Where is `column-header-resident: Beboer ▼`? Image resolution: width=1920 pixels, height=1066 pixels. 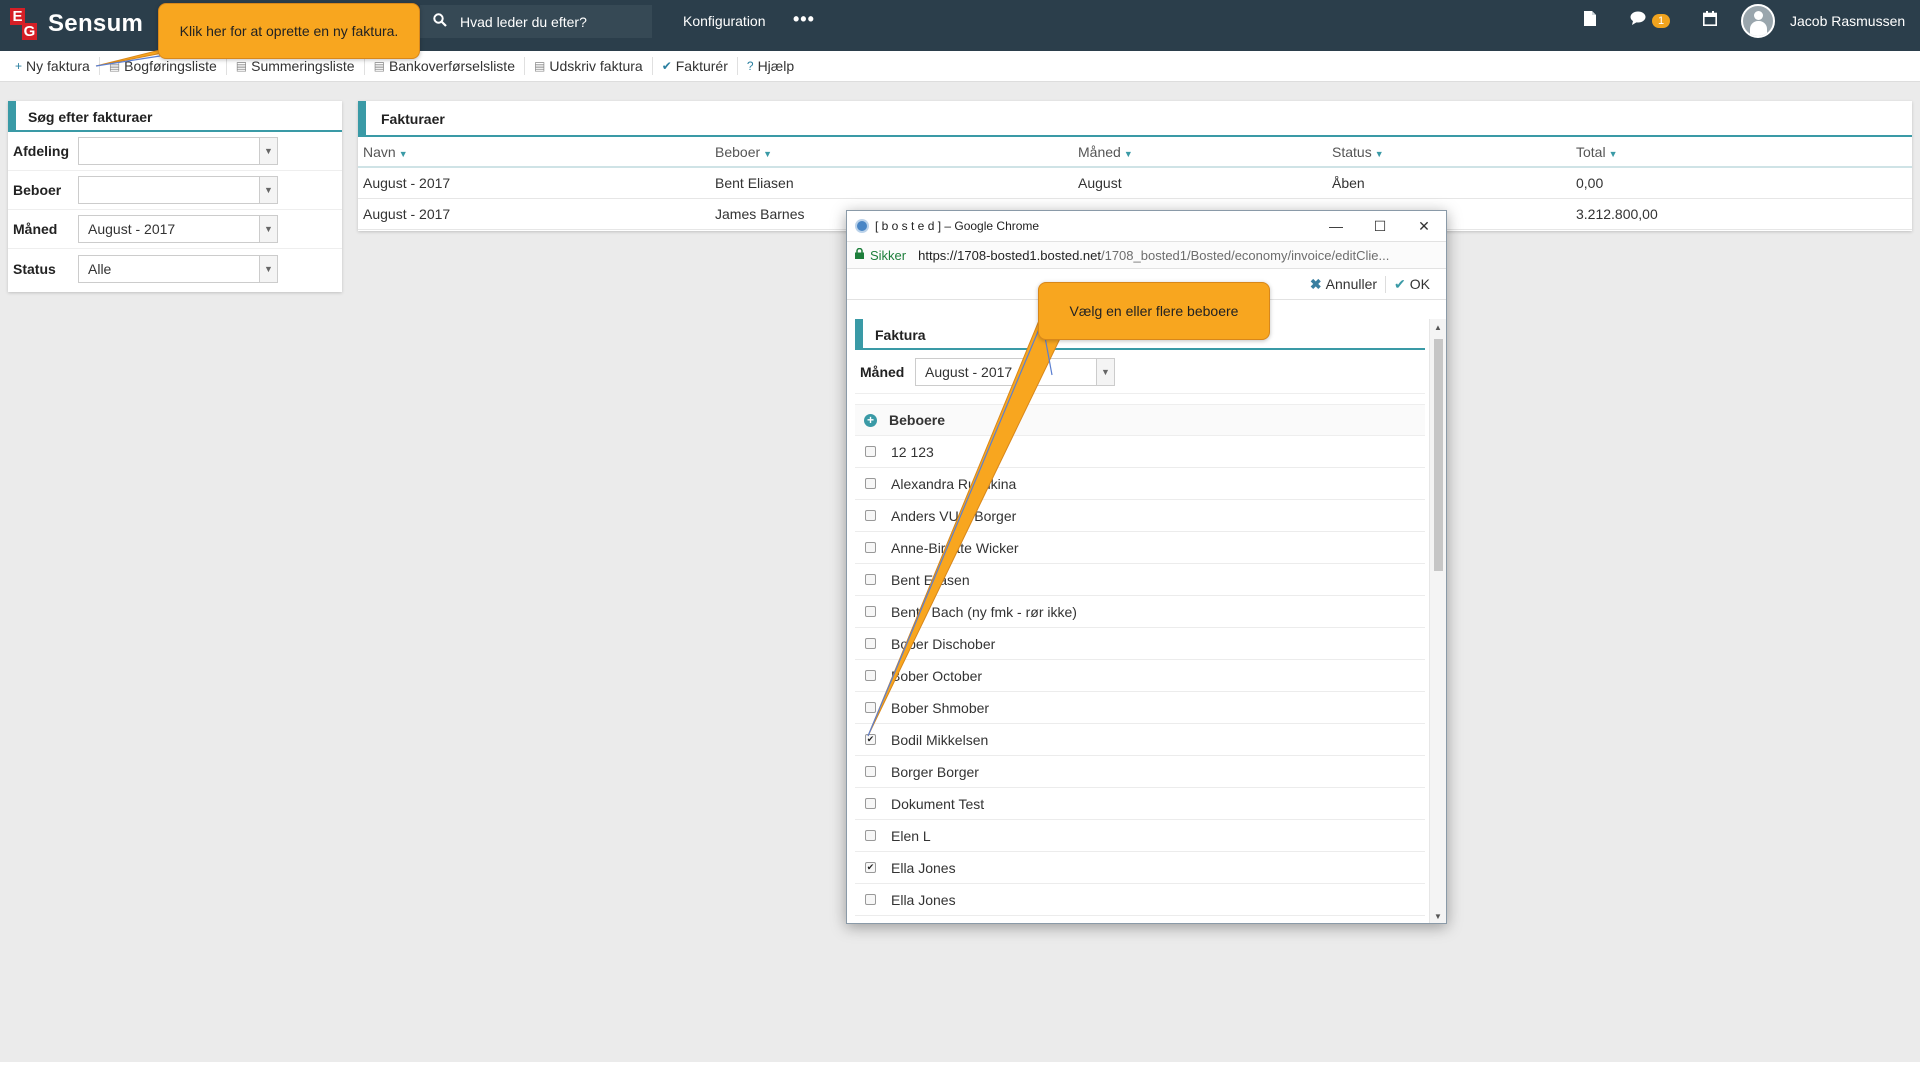
column-header-resident: Beboer ▼ is located at coordinates (896, 152).